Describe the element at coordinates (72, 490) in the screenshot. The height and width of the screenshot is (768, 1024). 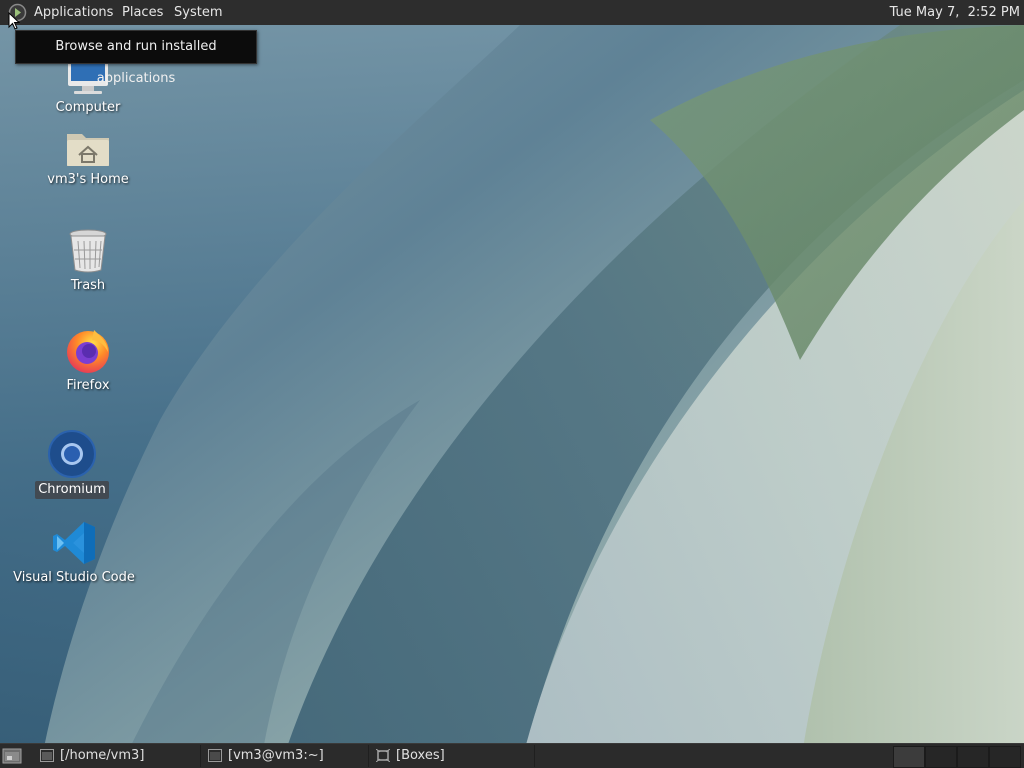
I see `desktop-icon-label: Chromium` at that location.